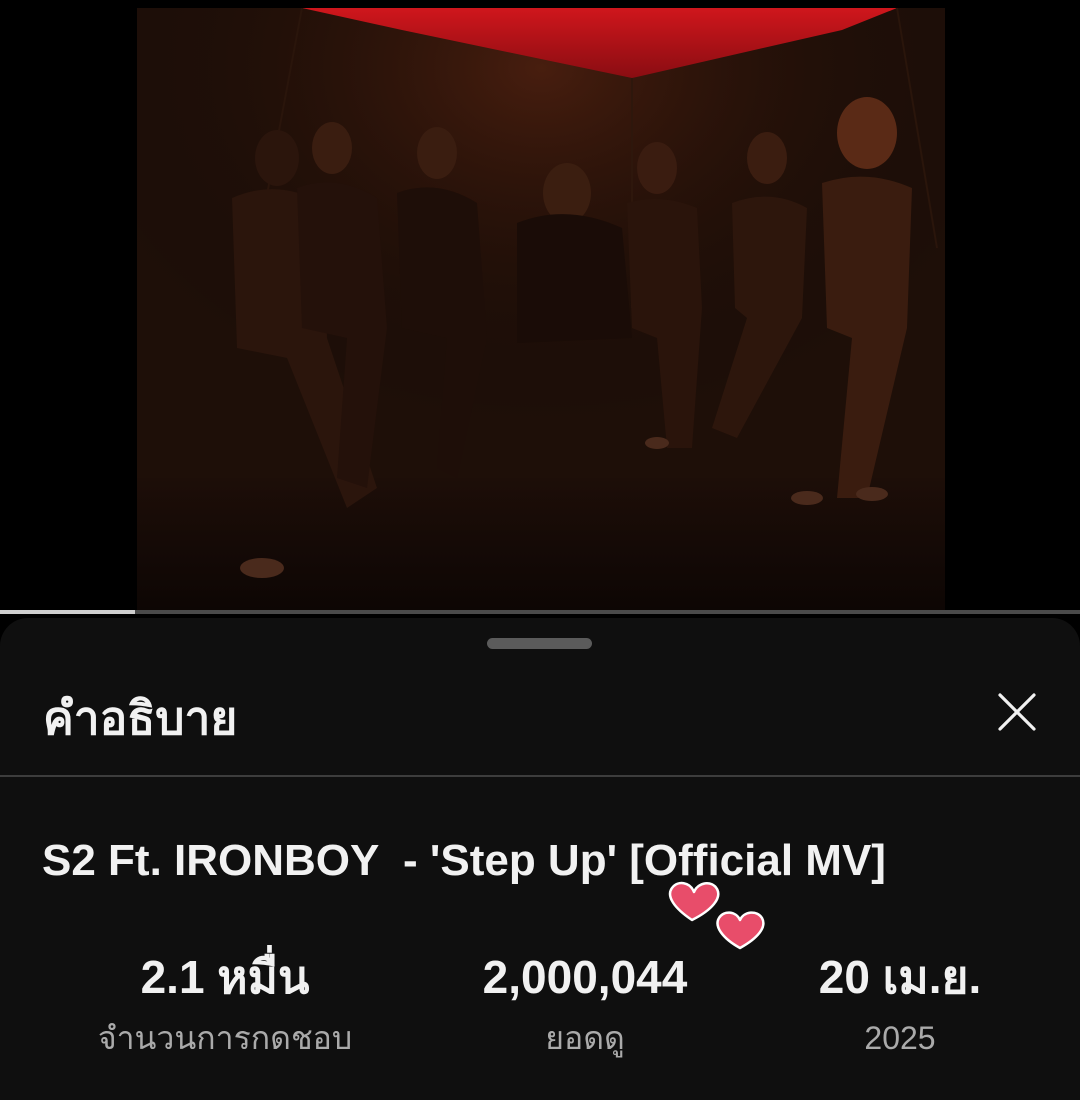 The image size is (1080, 1100). I want to click on sheet-divider, so click(540, 776).